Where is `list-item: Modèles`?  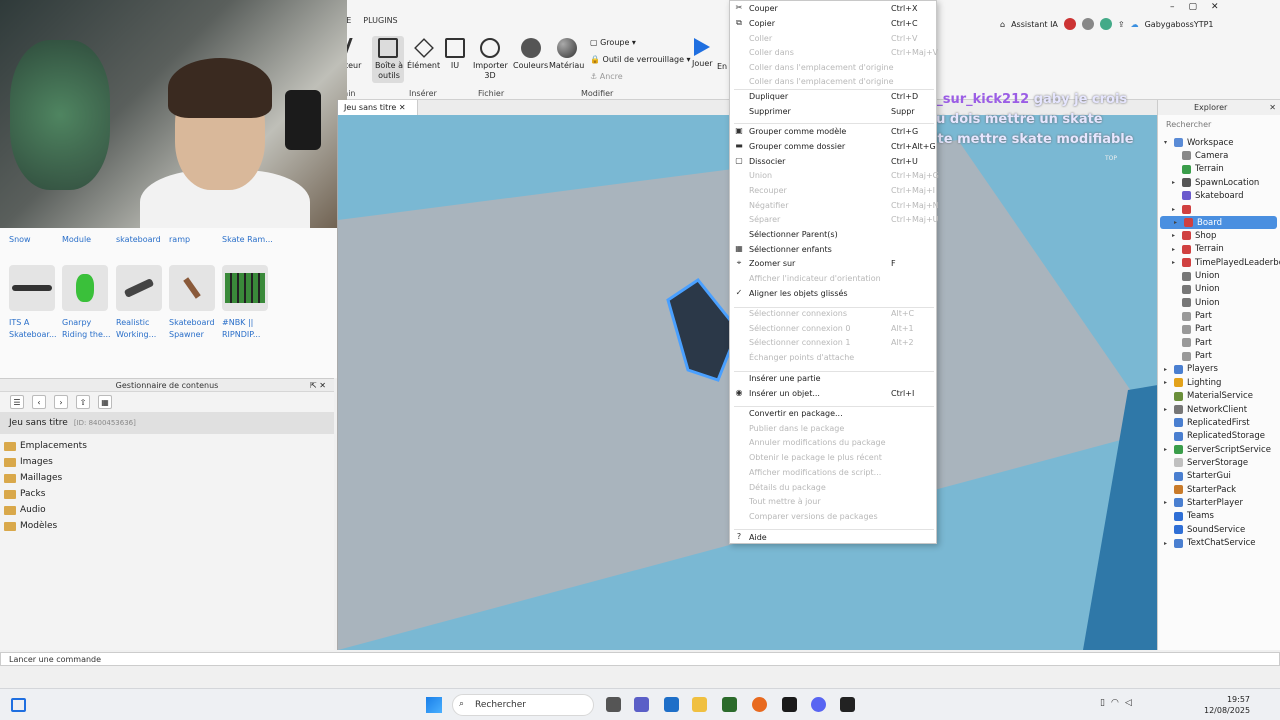
list-item: Modèles is located at coordinates (167, 526).